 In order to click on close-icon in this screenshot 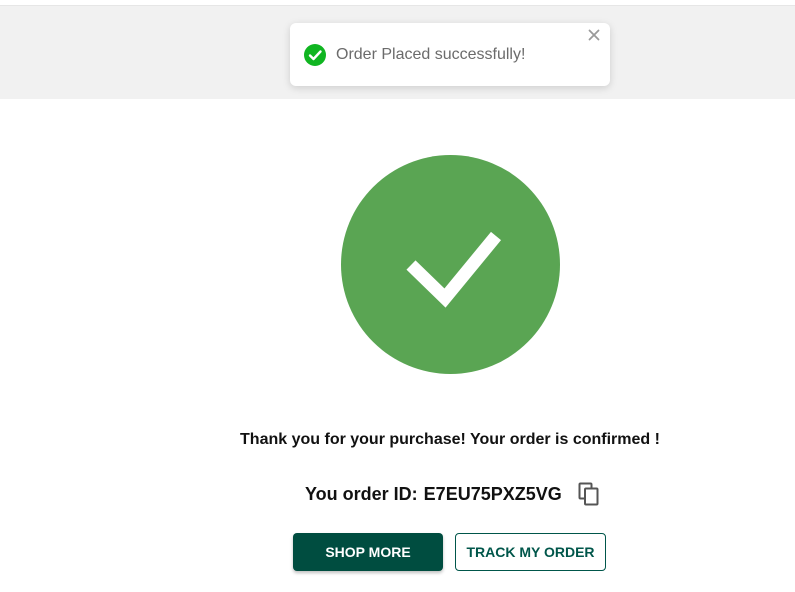, I will do `click(594, 35)`.